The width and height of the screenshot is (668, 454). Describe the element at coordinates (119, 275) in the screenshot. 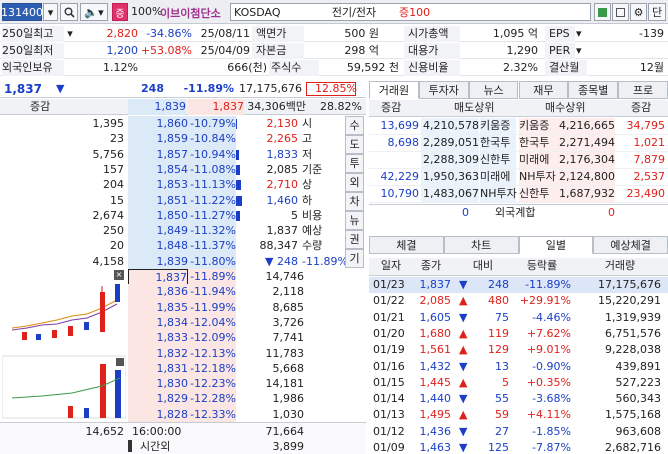

I see `close-icon: ×` at that location.